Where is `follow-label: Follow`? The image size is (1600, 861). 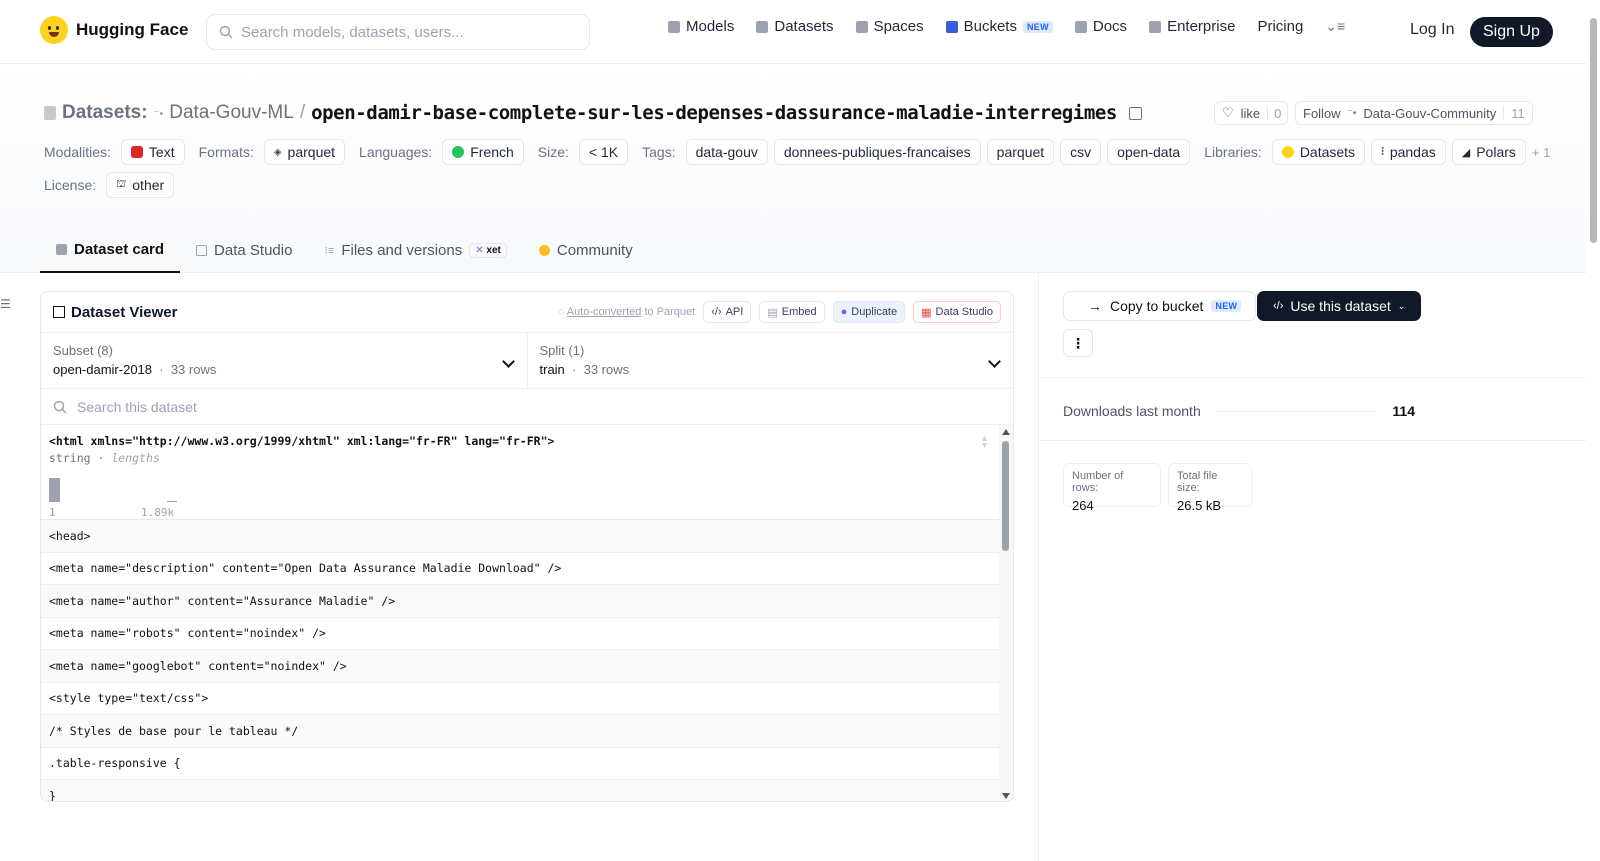 follow-label: Follow is located at coordinates (1322, 113).